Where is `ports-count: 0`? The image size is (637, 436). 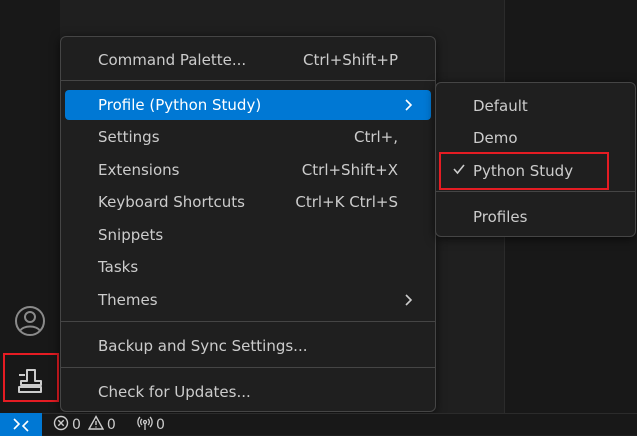
ports-count: 0 is located at coordinates (160, 425).